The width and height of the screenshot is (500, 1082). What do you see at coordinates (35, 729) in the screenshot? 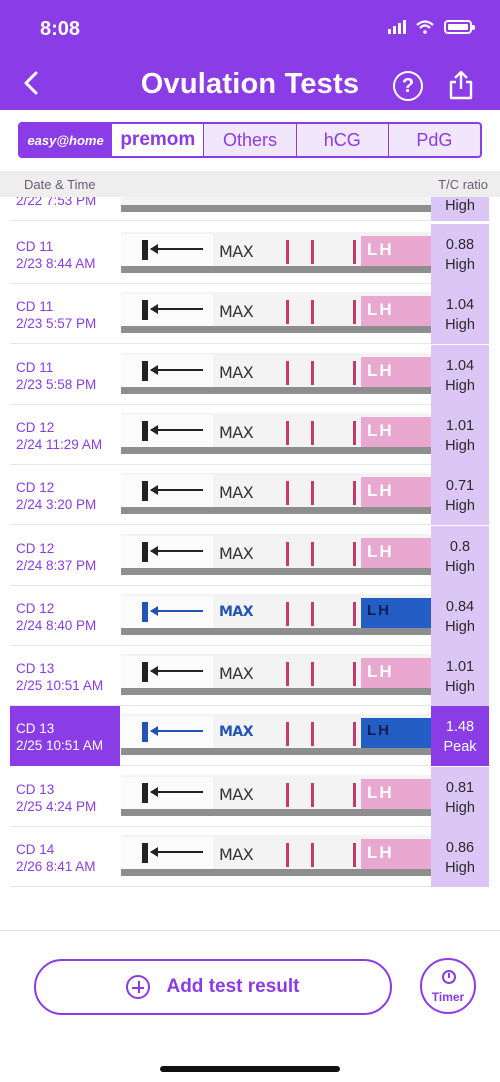
I see `cycle-day: CD 13` at bounding box center [35, 729].